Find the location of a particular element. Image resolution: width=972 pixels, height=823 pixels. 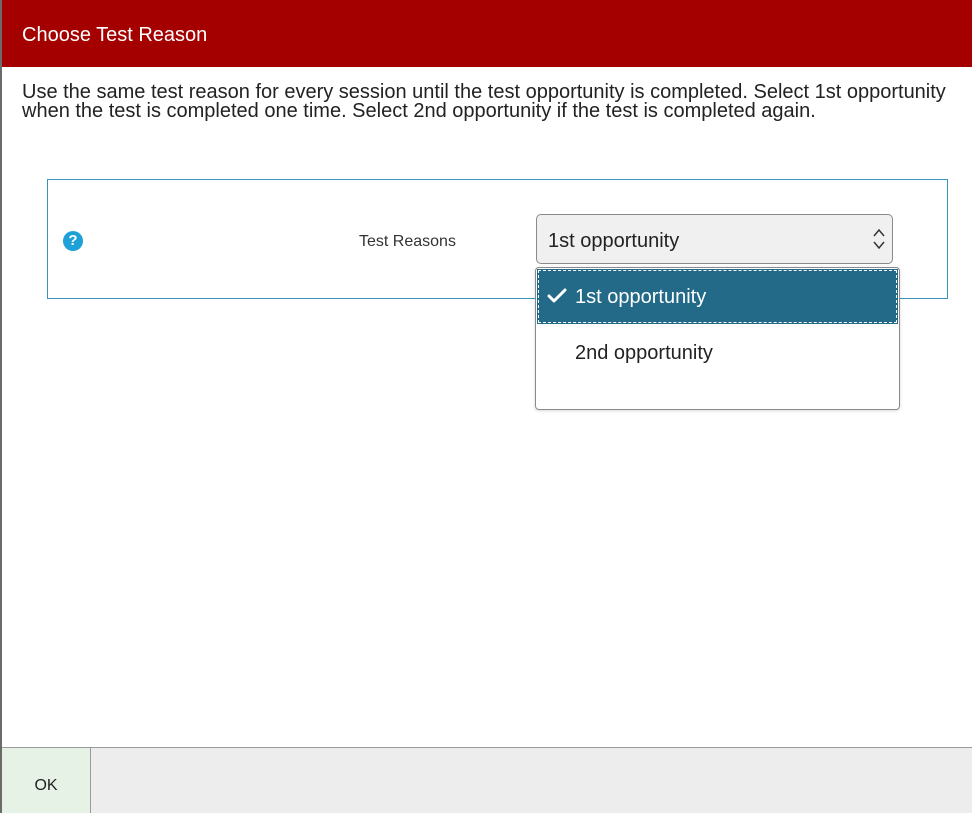

select-current-value: 1st opportunity is located at coordinates (614, 241).